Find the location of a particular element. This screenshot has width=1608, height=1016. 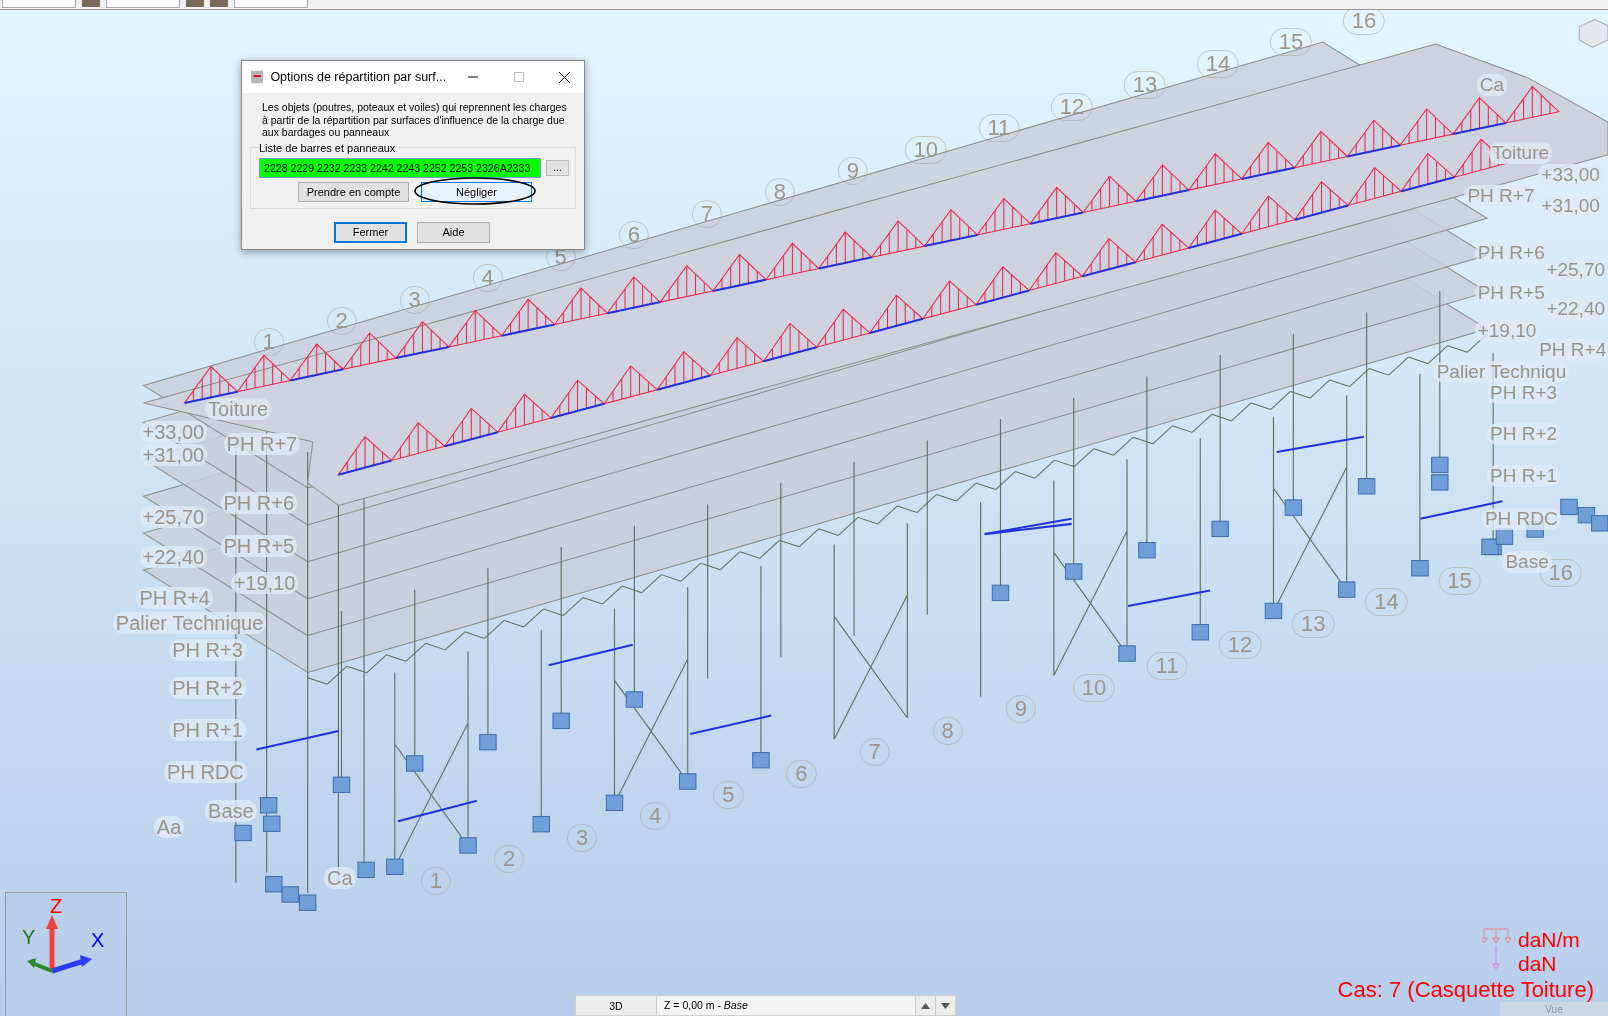

up-arrow-icon is located at coordinates (925, 1005).